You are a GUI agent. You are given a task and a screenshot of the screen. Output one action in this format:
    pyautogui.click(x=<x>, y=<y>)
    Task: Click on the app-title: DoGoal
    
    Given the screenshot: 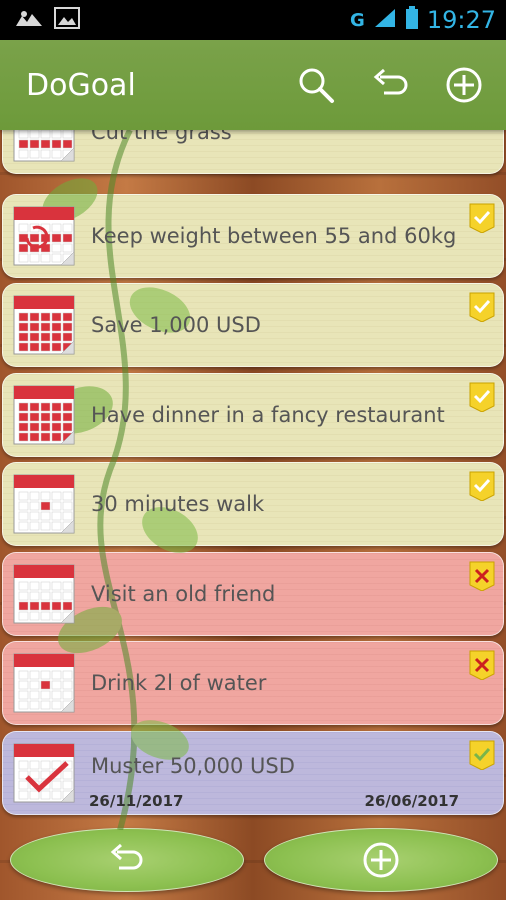 What is the action you would take?
    pyautogui.click(x=81, y=85)
    